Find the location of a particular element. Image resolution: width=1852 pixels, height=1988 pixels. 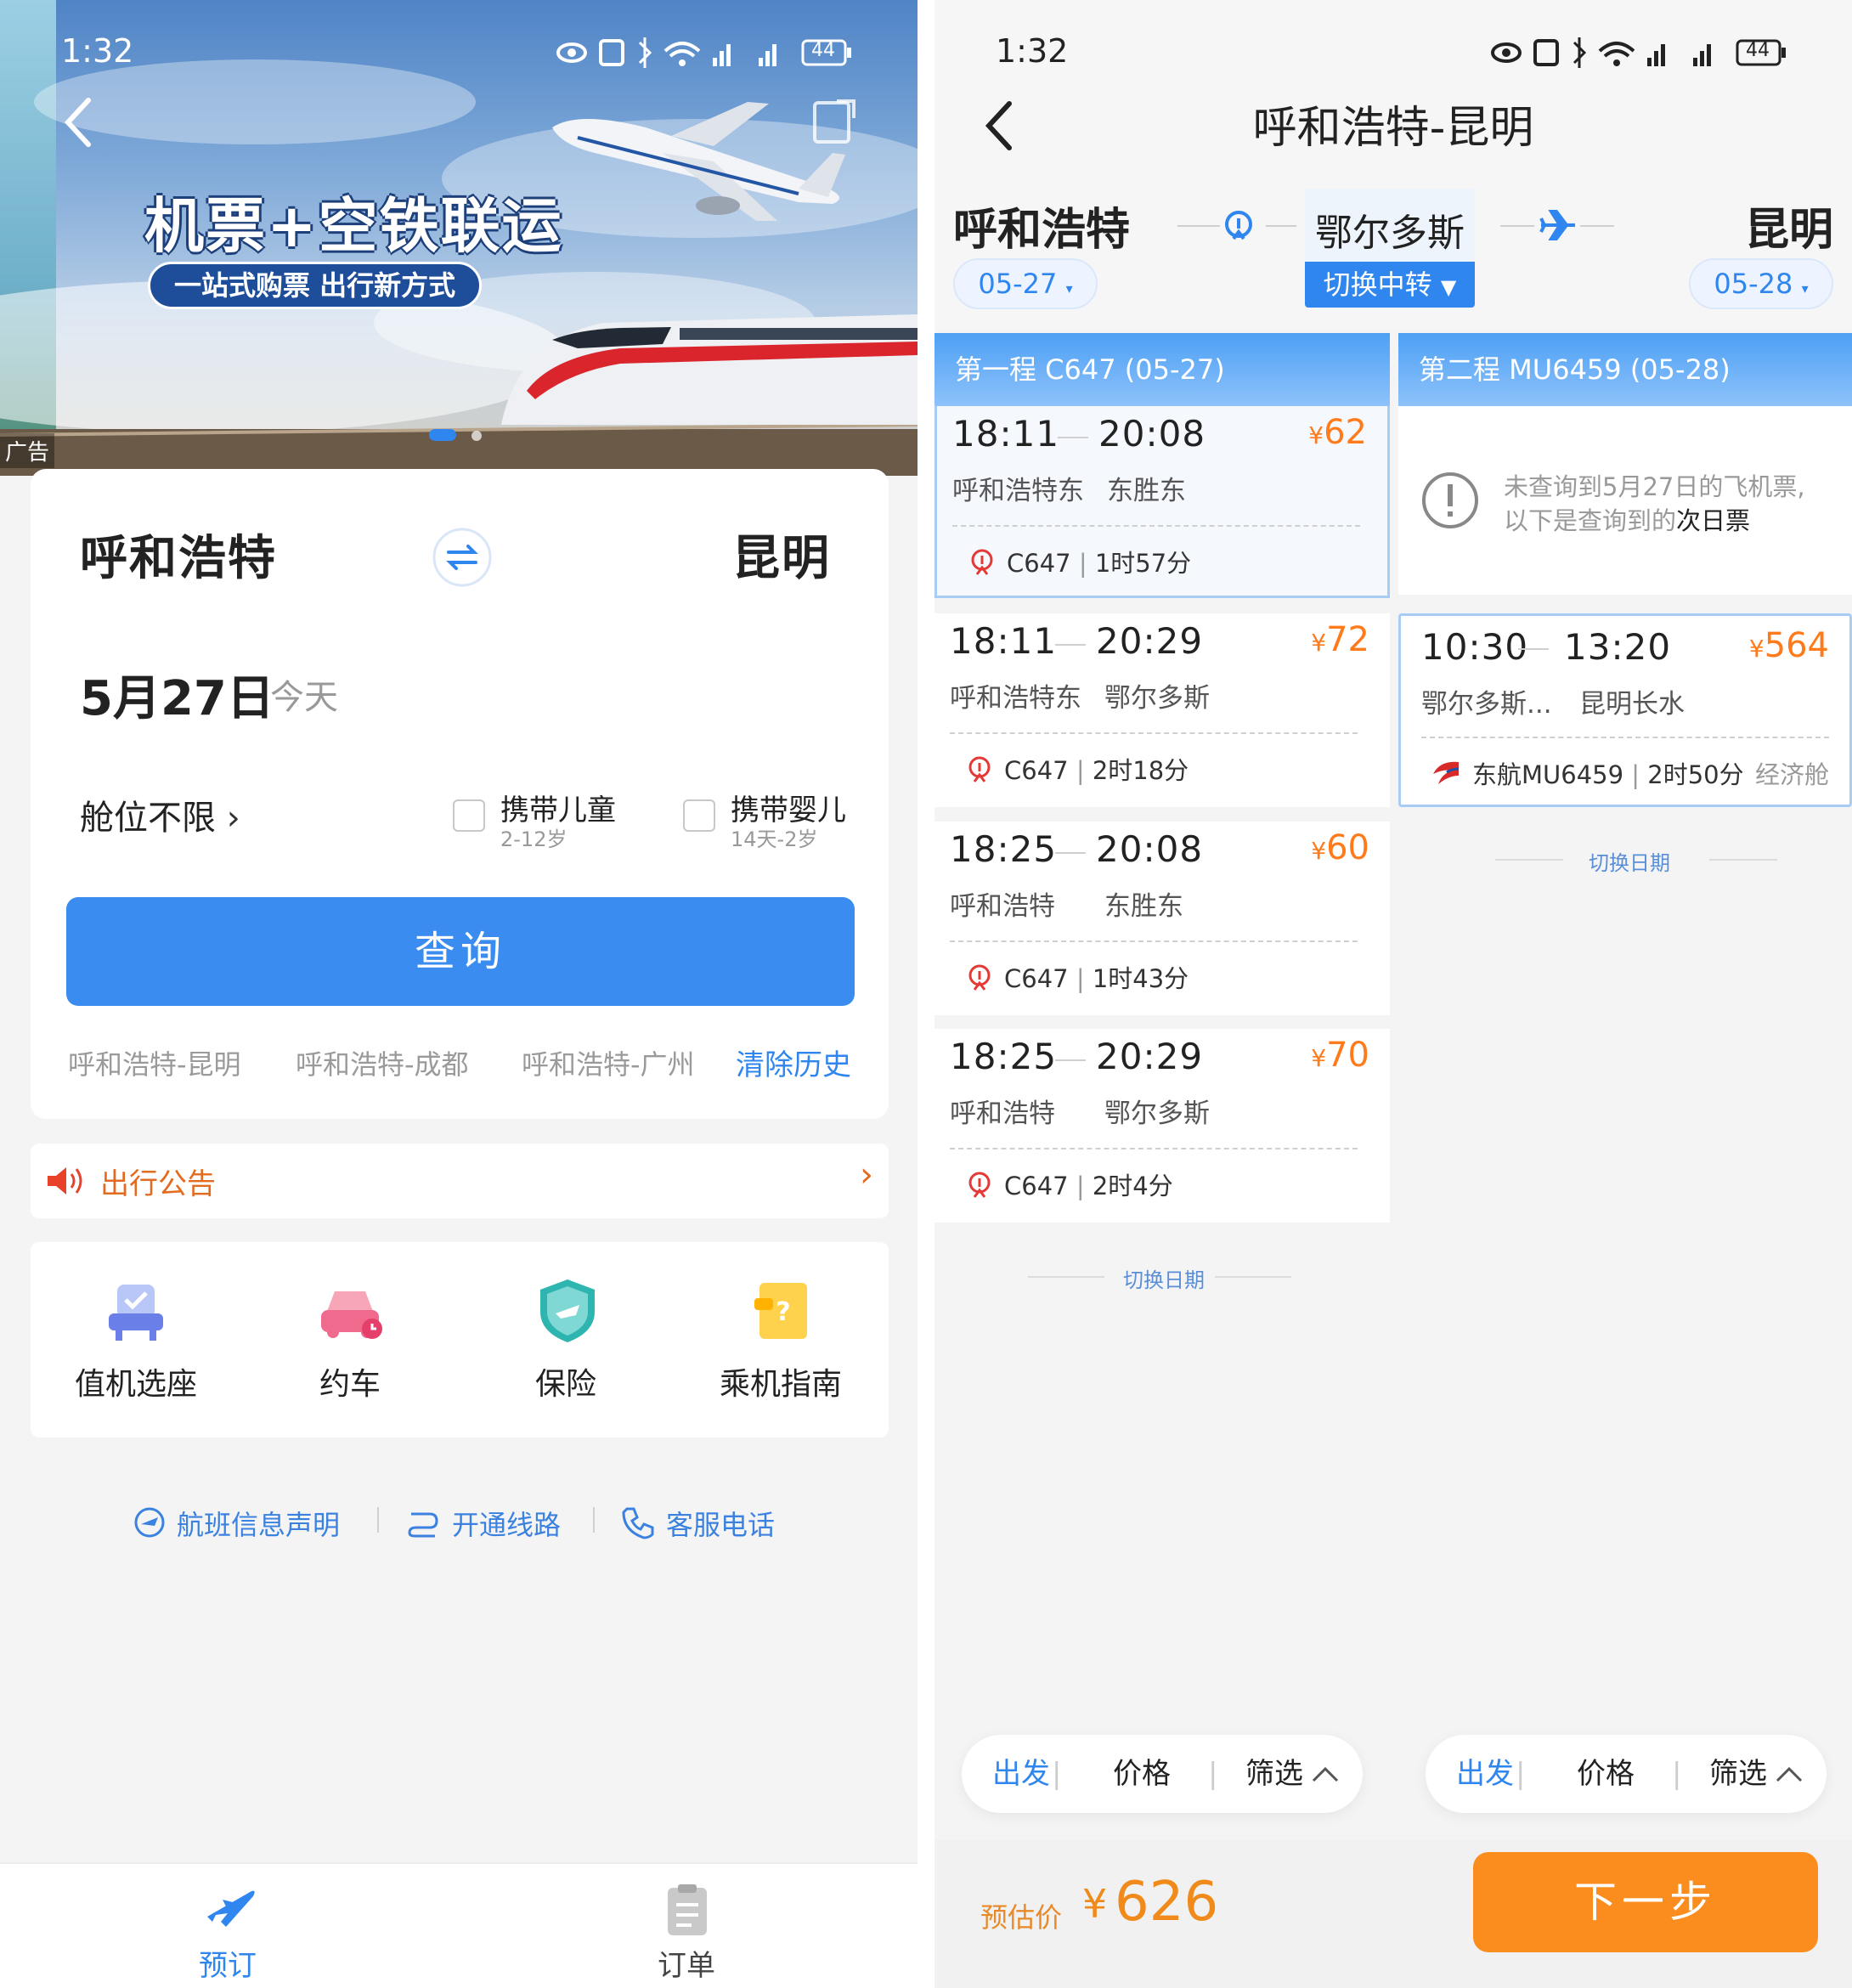

train-price-value: 72 is located at coordinates (1347, 639).